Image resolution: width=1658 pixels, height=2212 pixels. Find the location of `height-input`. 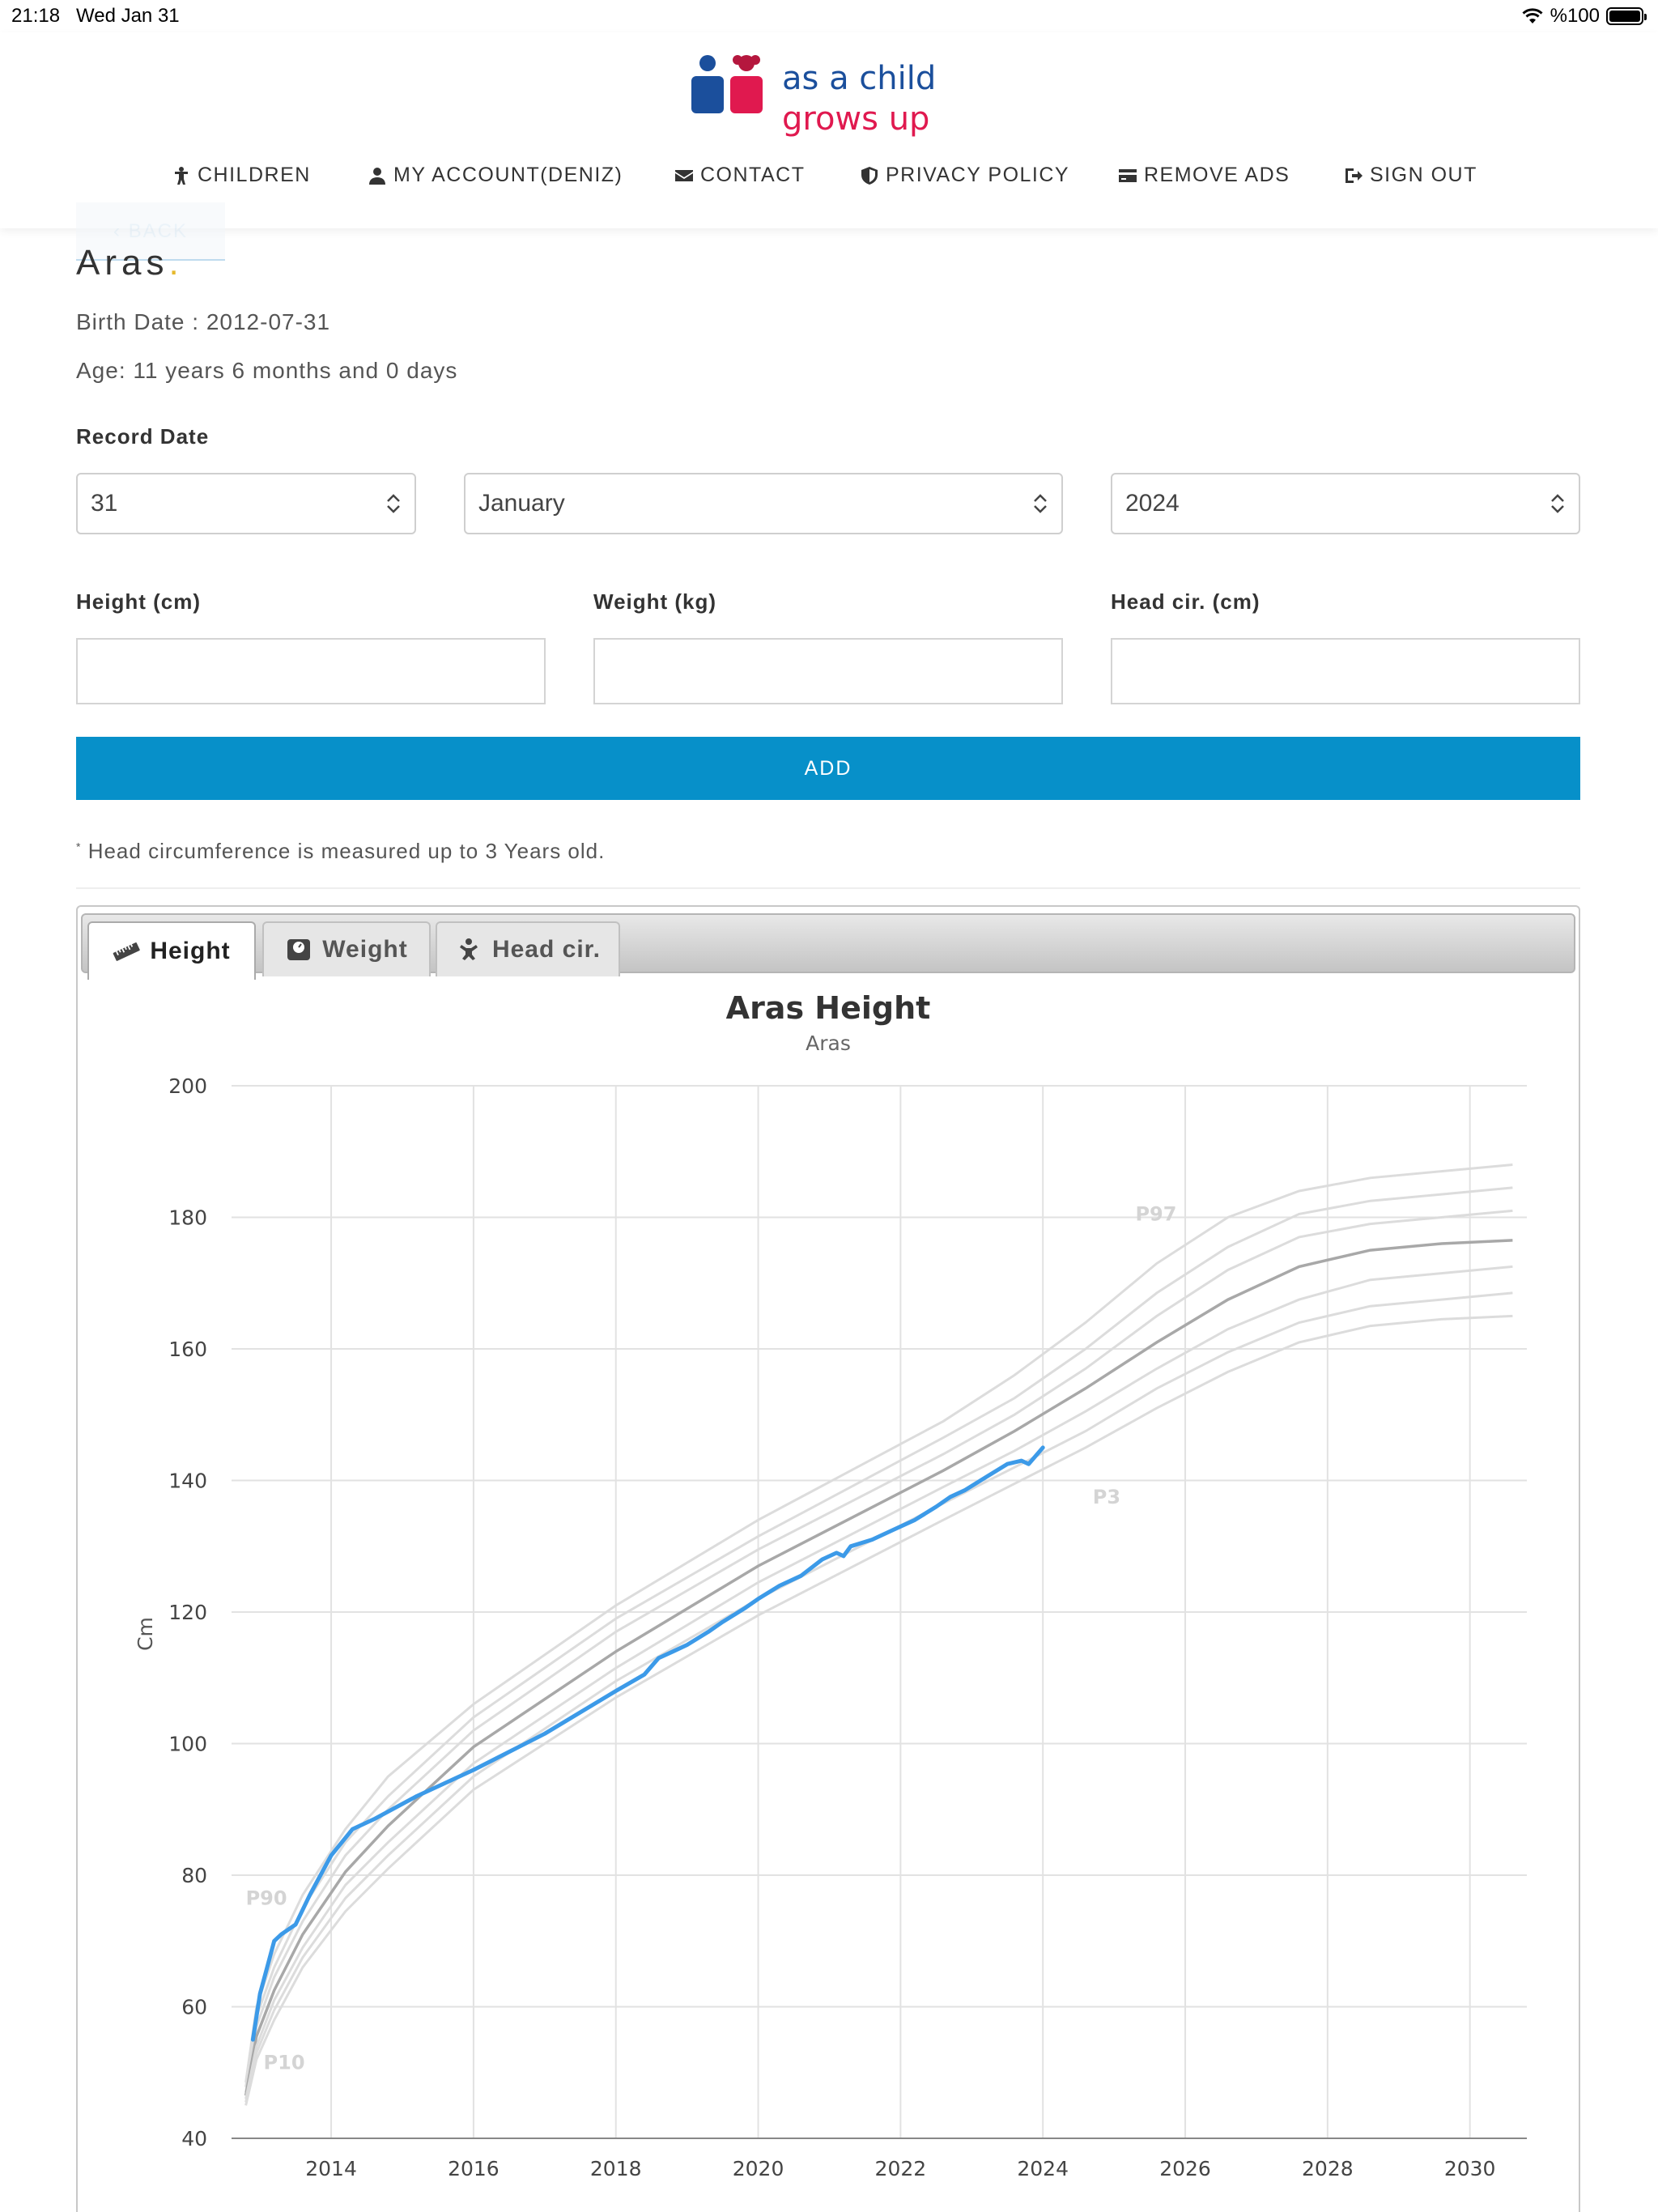

height-input is located at coordinates (311, 671).